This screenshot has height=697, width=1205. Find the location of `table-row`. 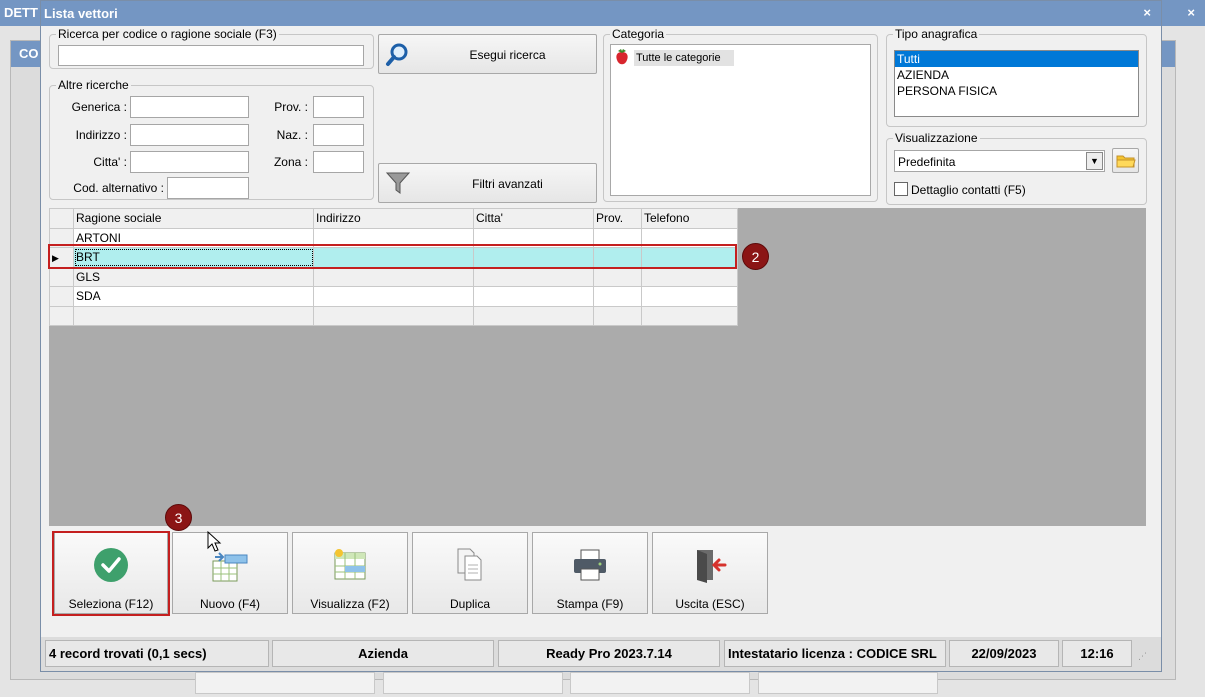

table-row is located at coordinates (393, 315).